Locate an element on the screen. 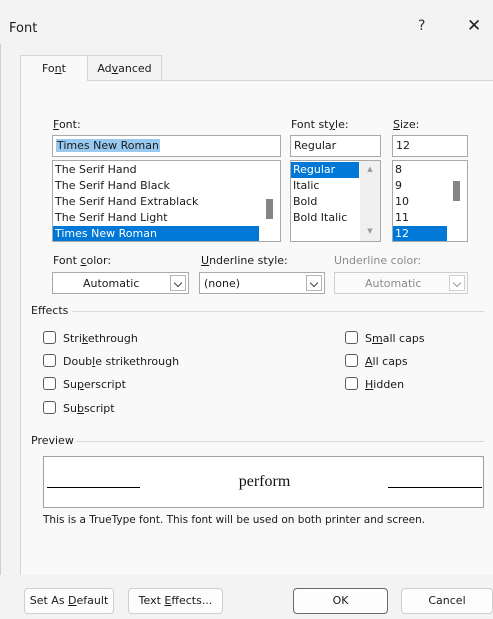  underline-color-label: Underline color: is located at coordinates (378, 260).